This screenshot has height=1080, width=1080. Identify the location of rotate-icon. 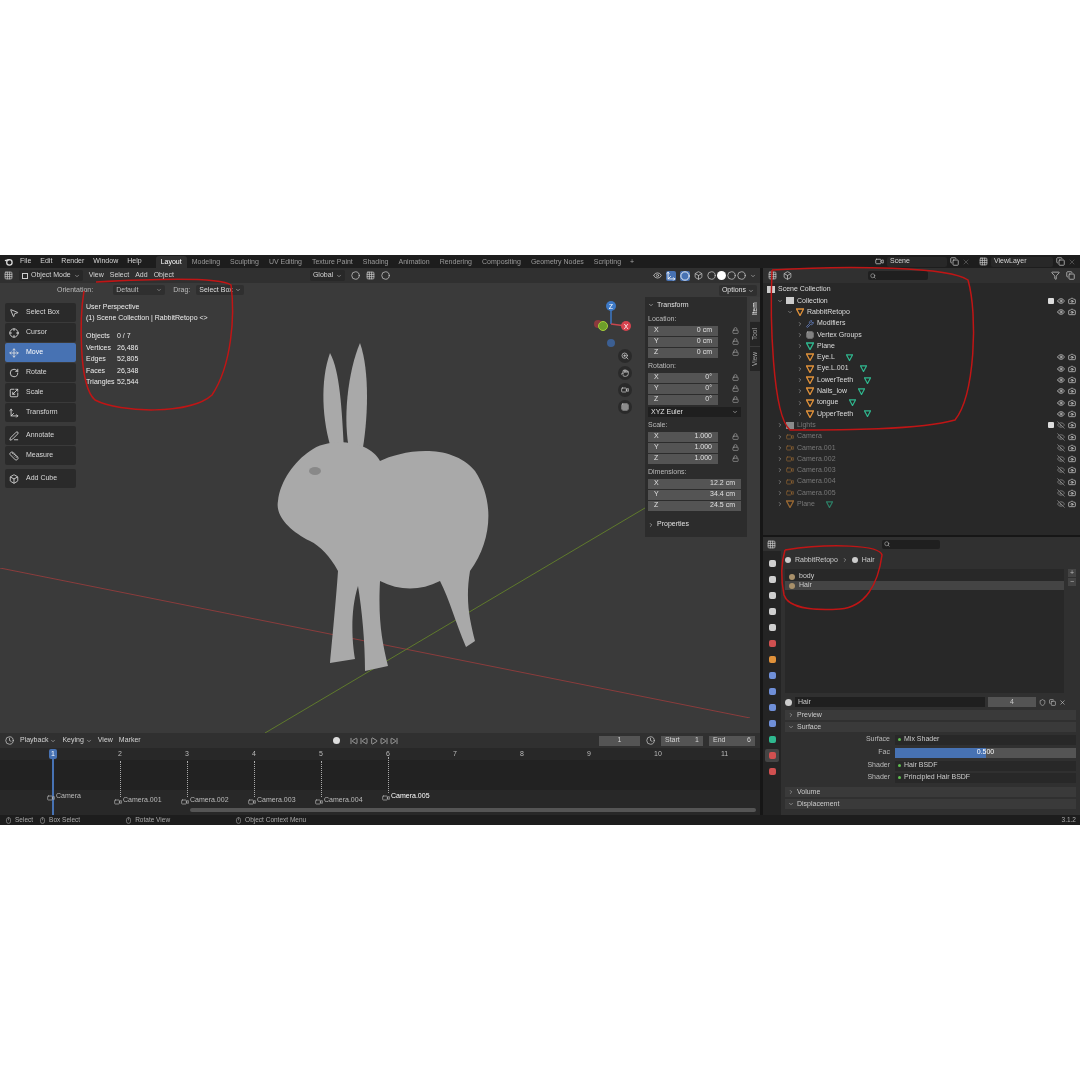
(14, 372).